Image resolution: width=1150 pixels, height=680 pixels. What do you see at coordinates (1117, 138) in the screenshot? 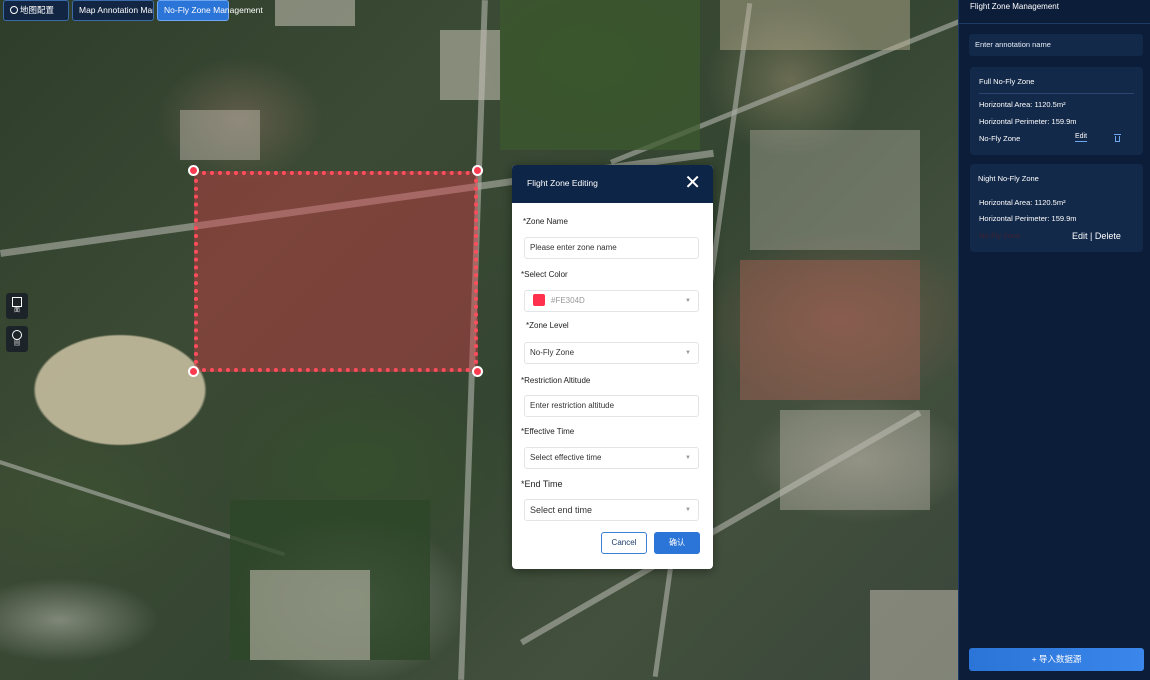
I see `trash-icon` at bounding box center [1117, 138].